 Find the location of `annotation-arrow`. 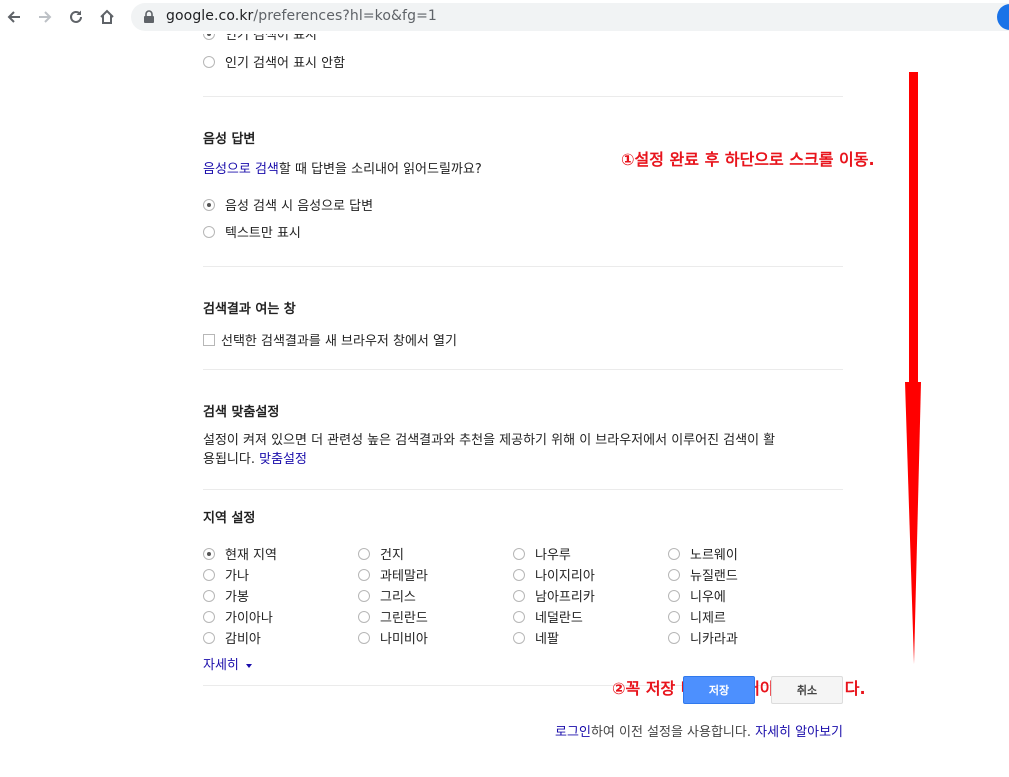

annotation-arrow is located at coordinates (913, 368).